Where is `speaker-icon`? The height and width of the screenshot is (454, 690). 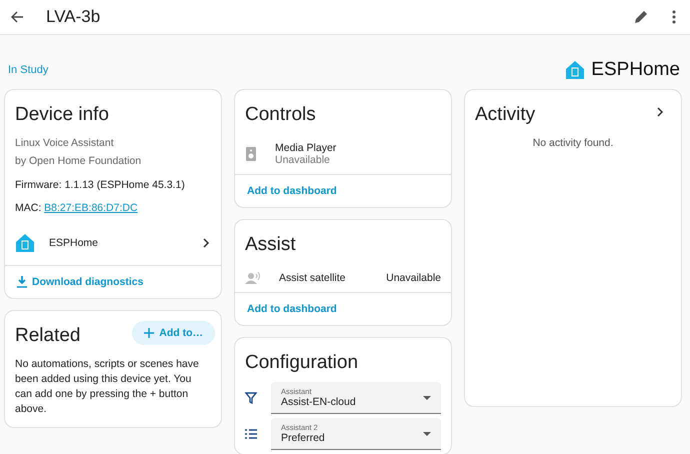 speaker-icon is located at coordinates (251, 154).